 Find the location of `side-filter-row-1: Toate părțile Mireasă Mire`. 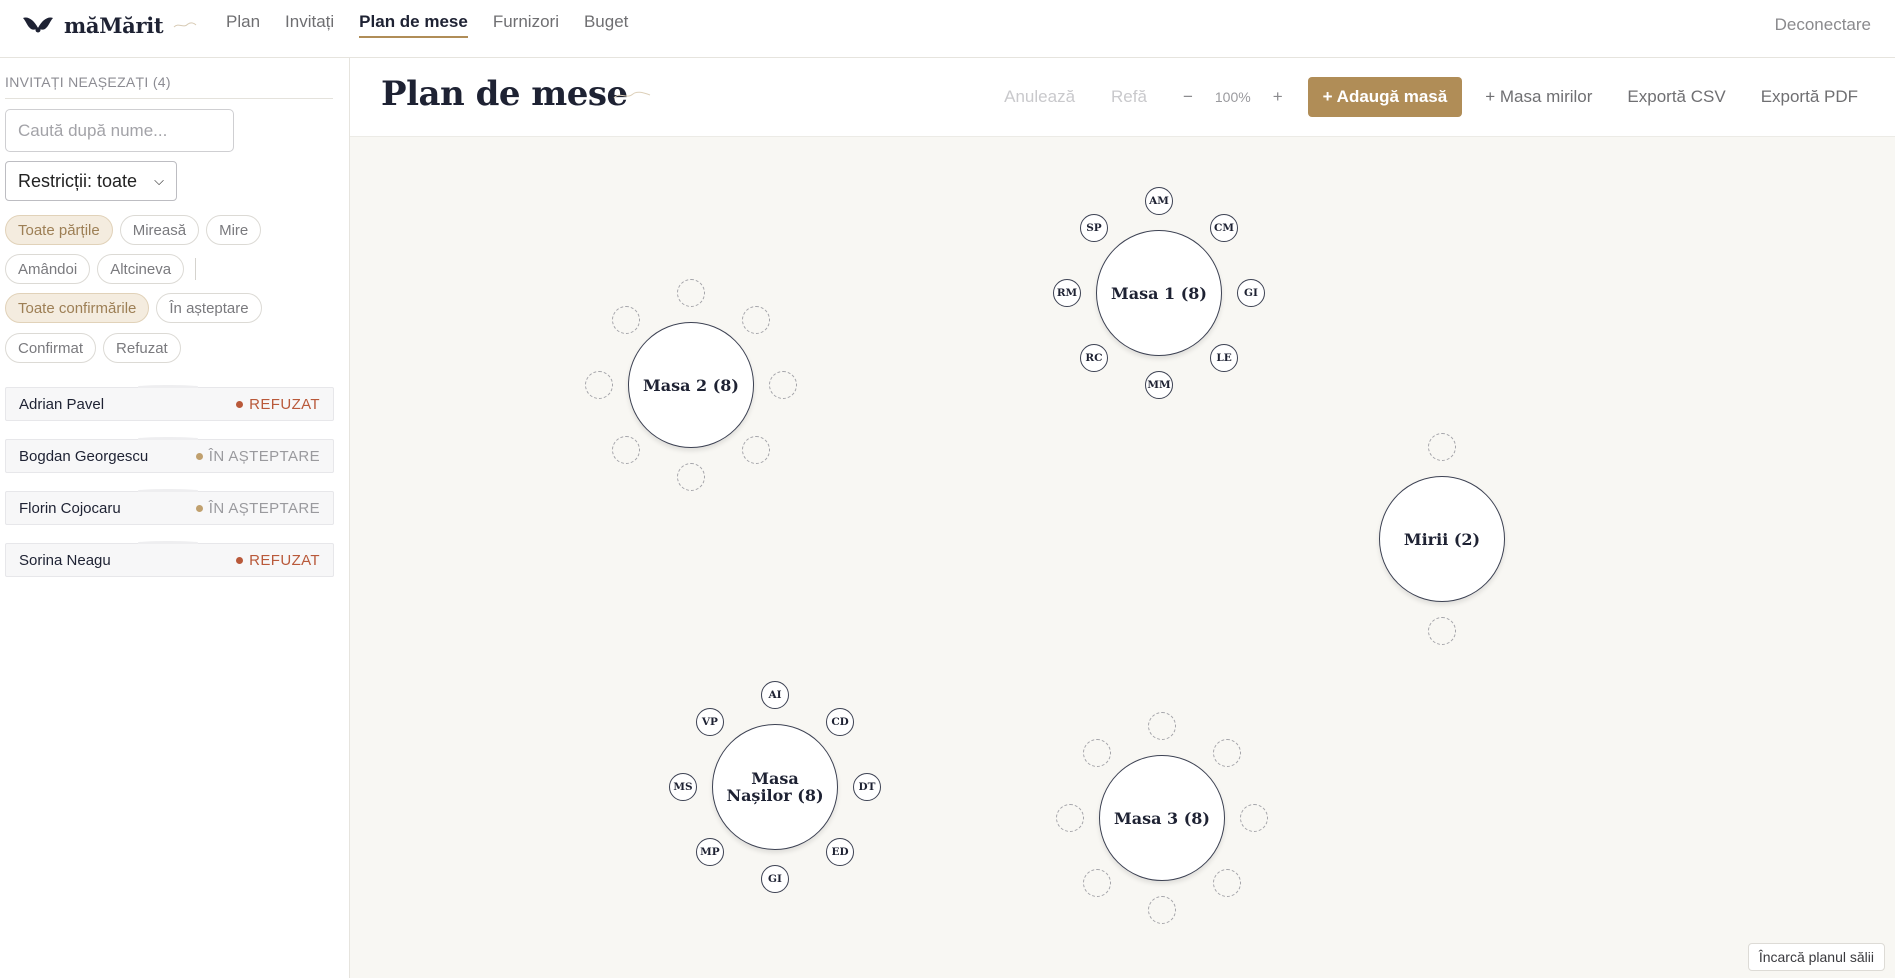

side-filter-row-1: Toate părțile Mireasă Mire is located at coordinates (133, 230).